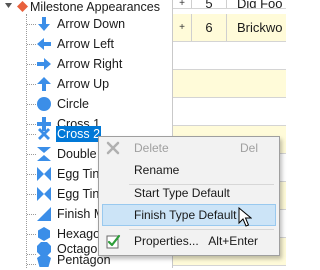  Describe the element at coordinates (83, 84) in the screenshot. I see `tree-item-label: Arrow Up` at that location.